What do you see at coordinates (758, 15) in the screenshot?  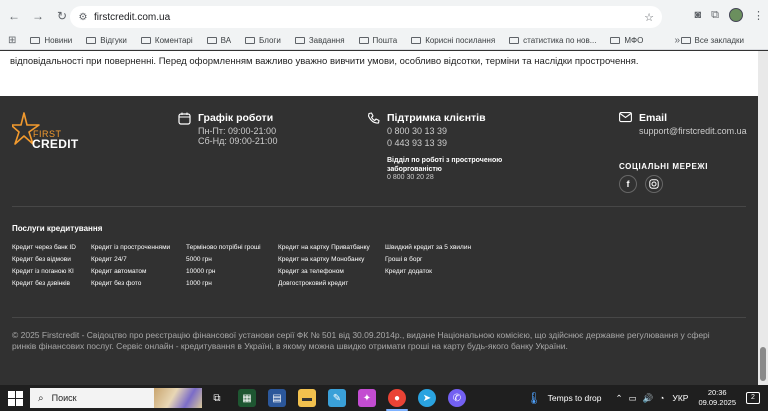 I see `menu-icon: ⋮` at bounding box center [758, 15].